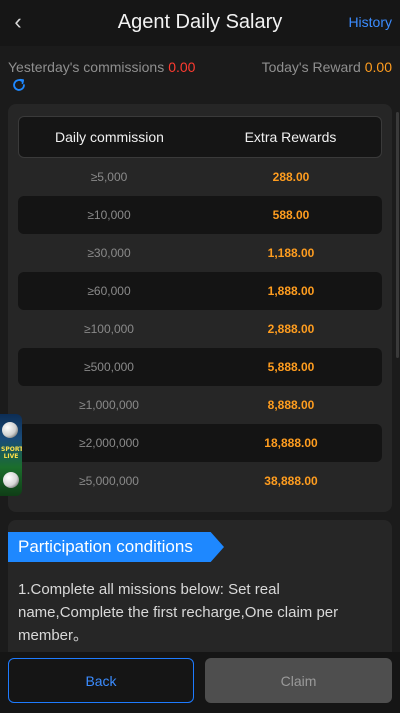 This screenshot has width=400, height=713. What do you see at coordinates (378, 67) in the screenshot?
I see `today-reward-value: 0.00` at bounding box center [378, 67].